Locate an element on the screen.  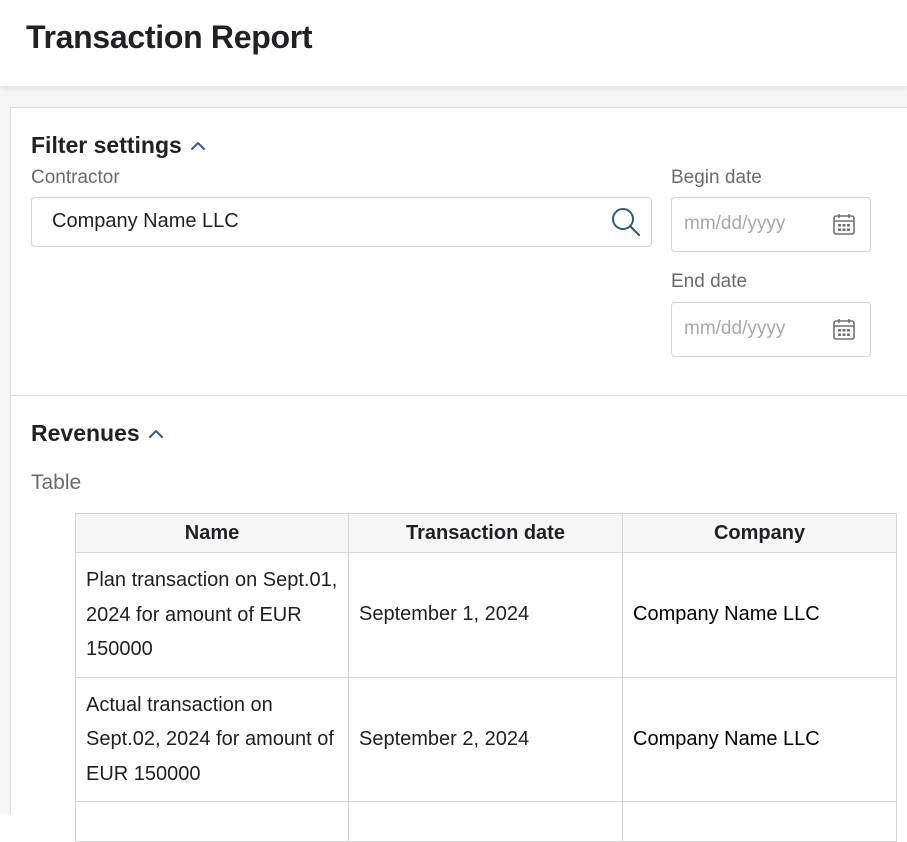
column-header-company: Company is located at coordinates (759, 533).